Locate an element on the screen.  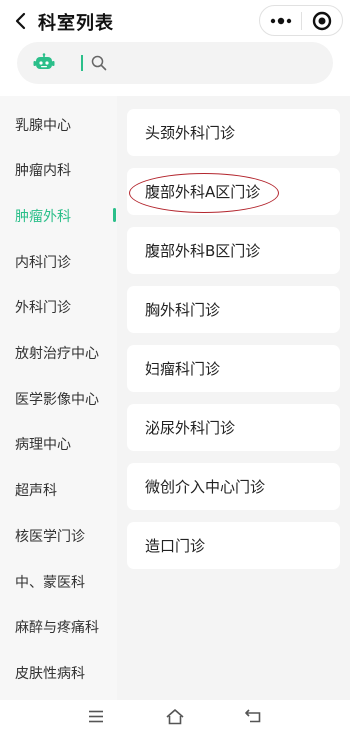
clinic-card-stoma: 造口门诊 is located at coordinates (233, 545).